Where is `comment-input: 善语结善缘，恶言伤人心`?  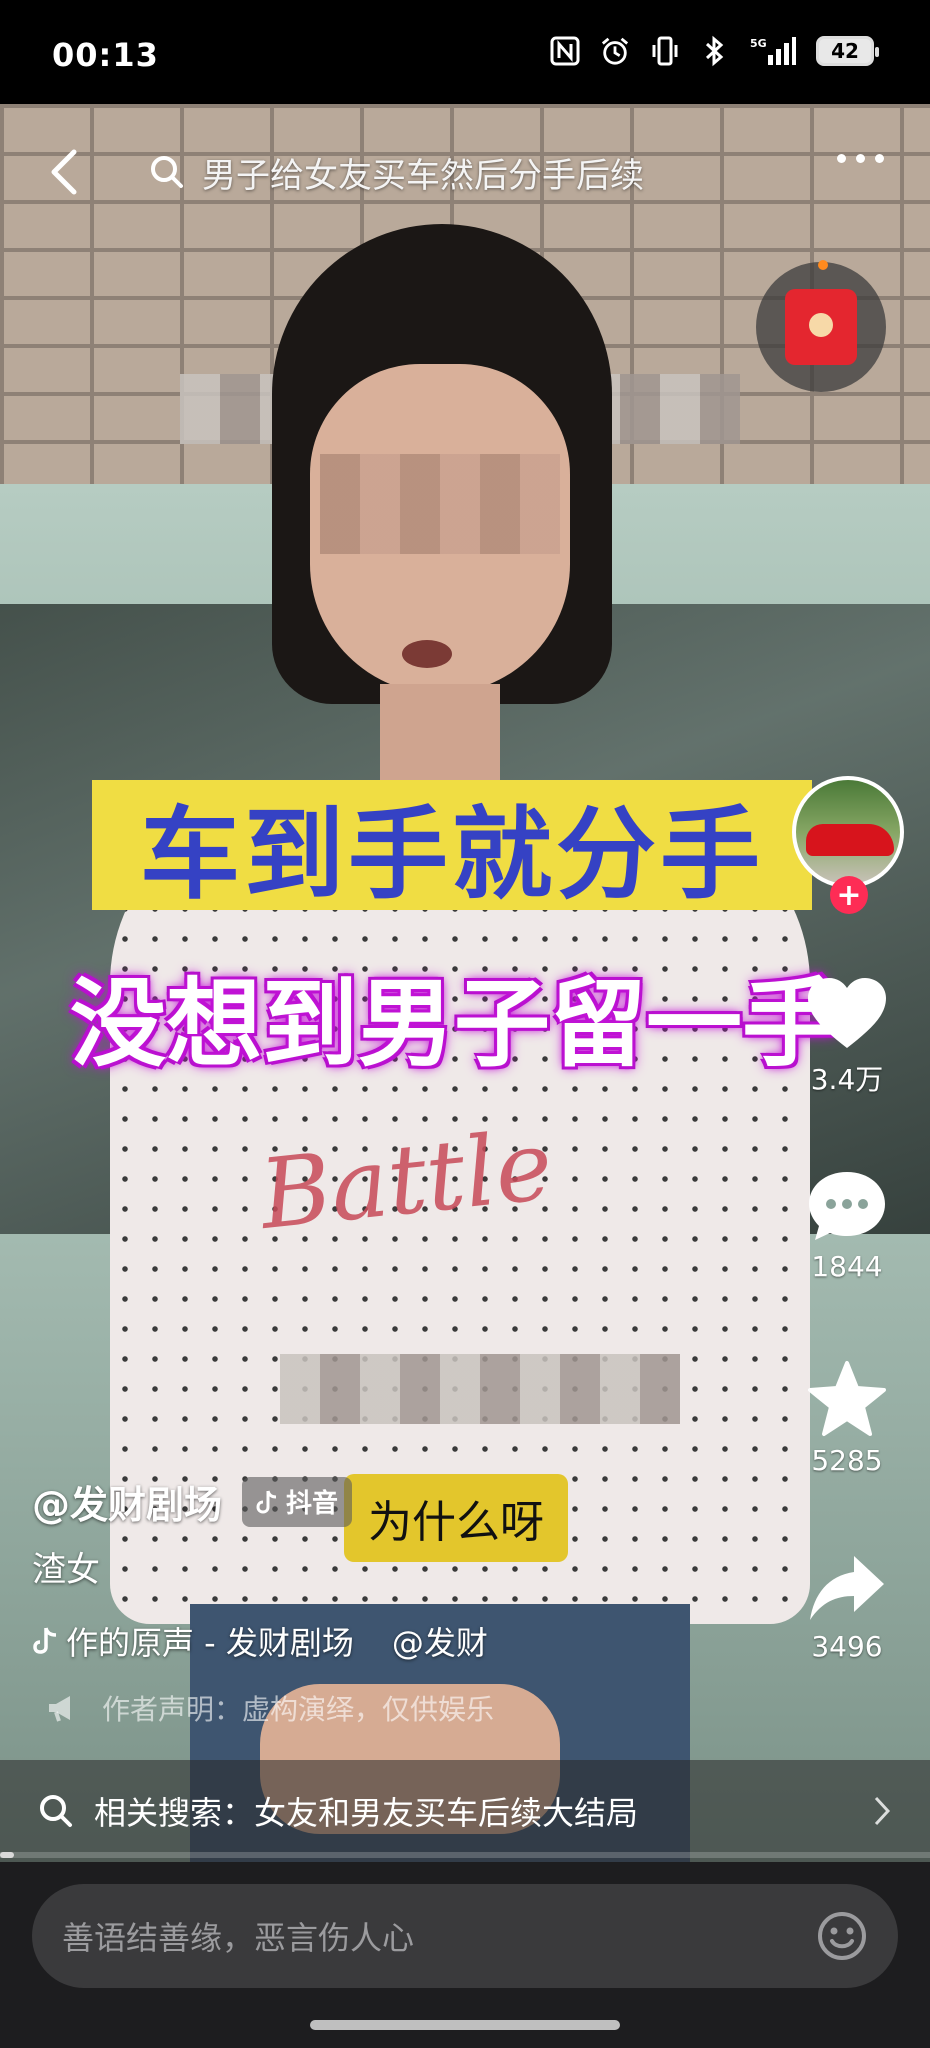
comment-input: 善语结善缘，恶言伤人心 is located at coordinates (465, 1936).